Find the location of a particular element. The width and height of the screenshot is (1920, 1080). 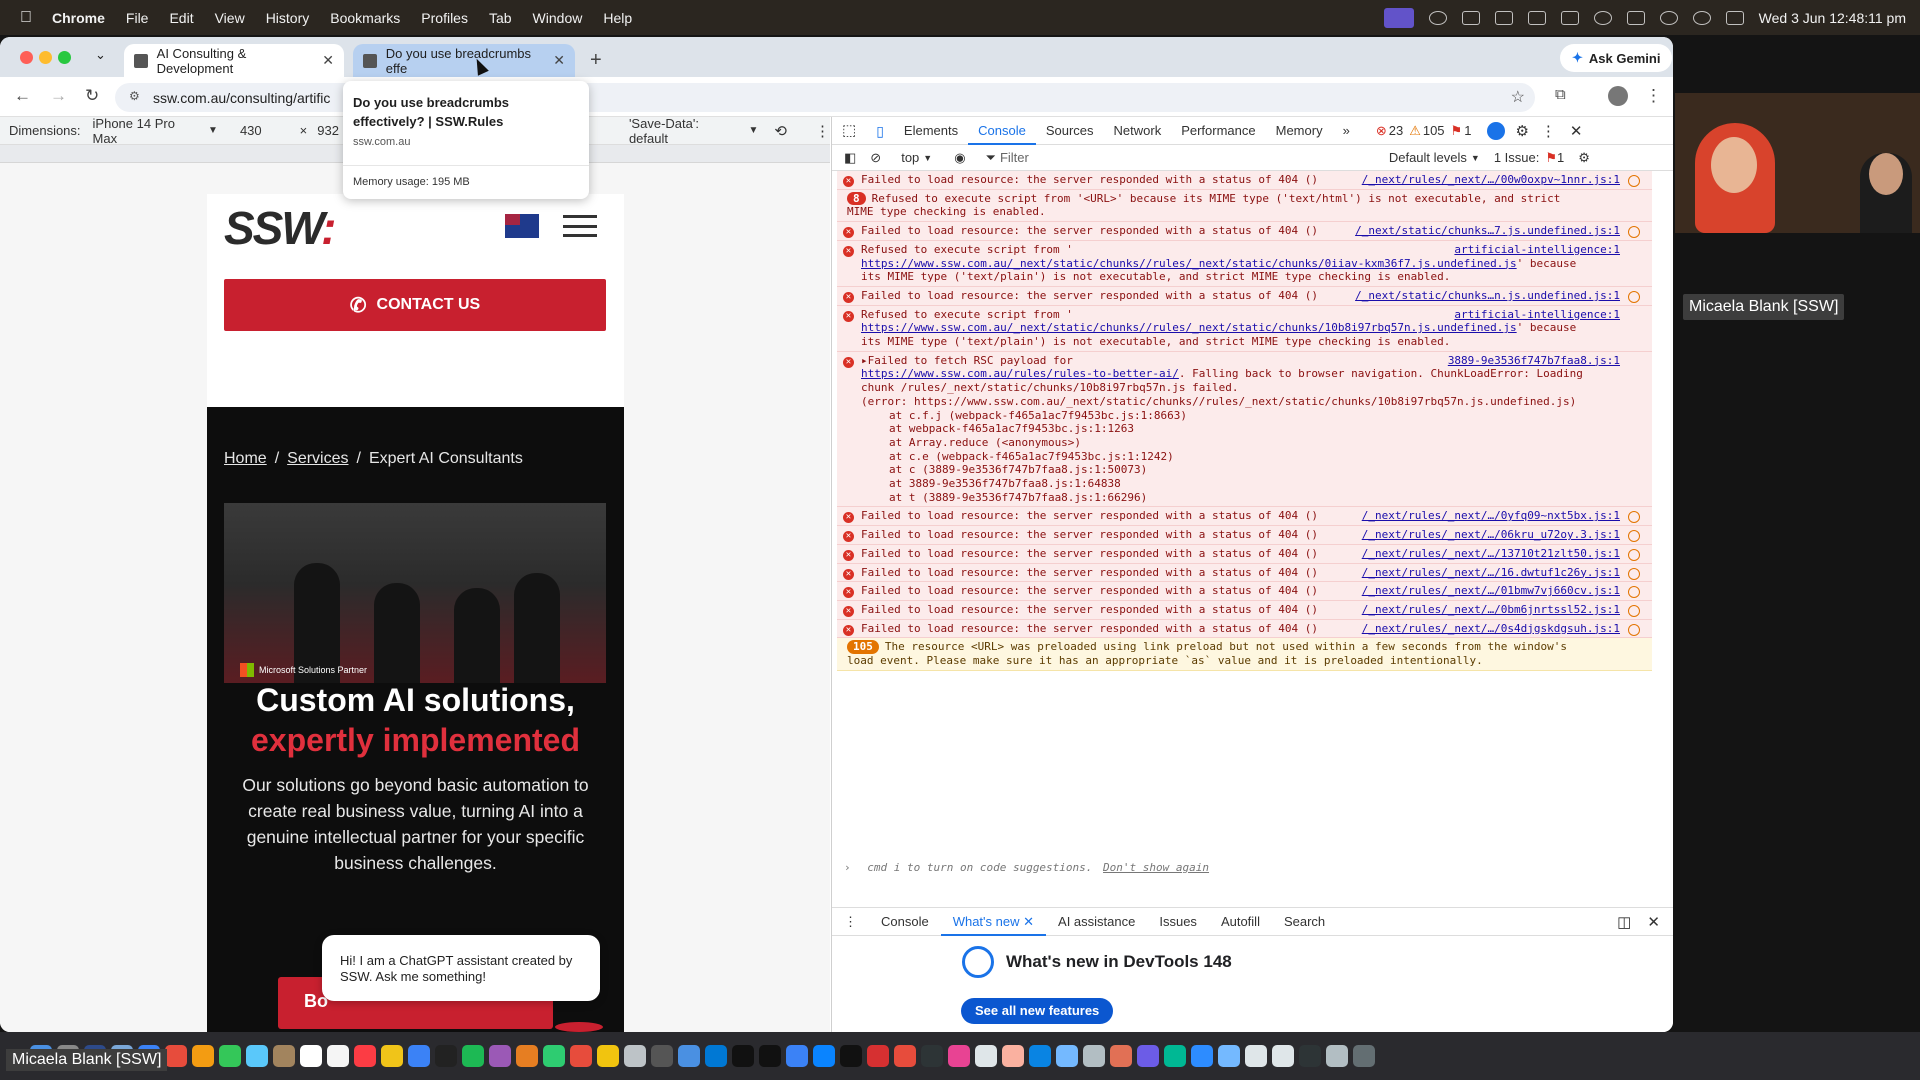

source-link: /_next/static/chunks…n.js.undefined.js:1 is located at coordinates (1487, 296).